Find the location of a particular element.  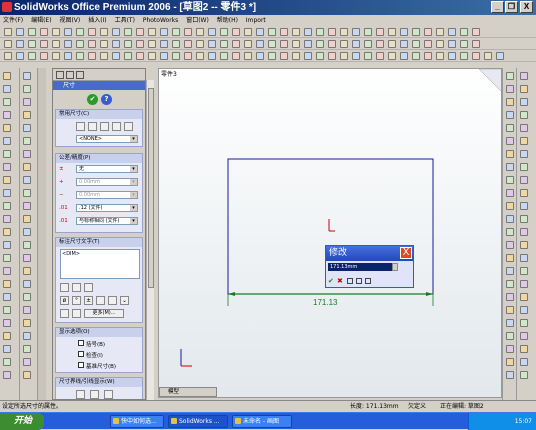

restore-button: ❐ is located at coordinates (511, 7).